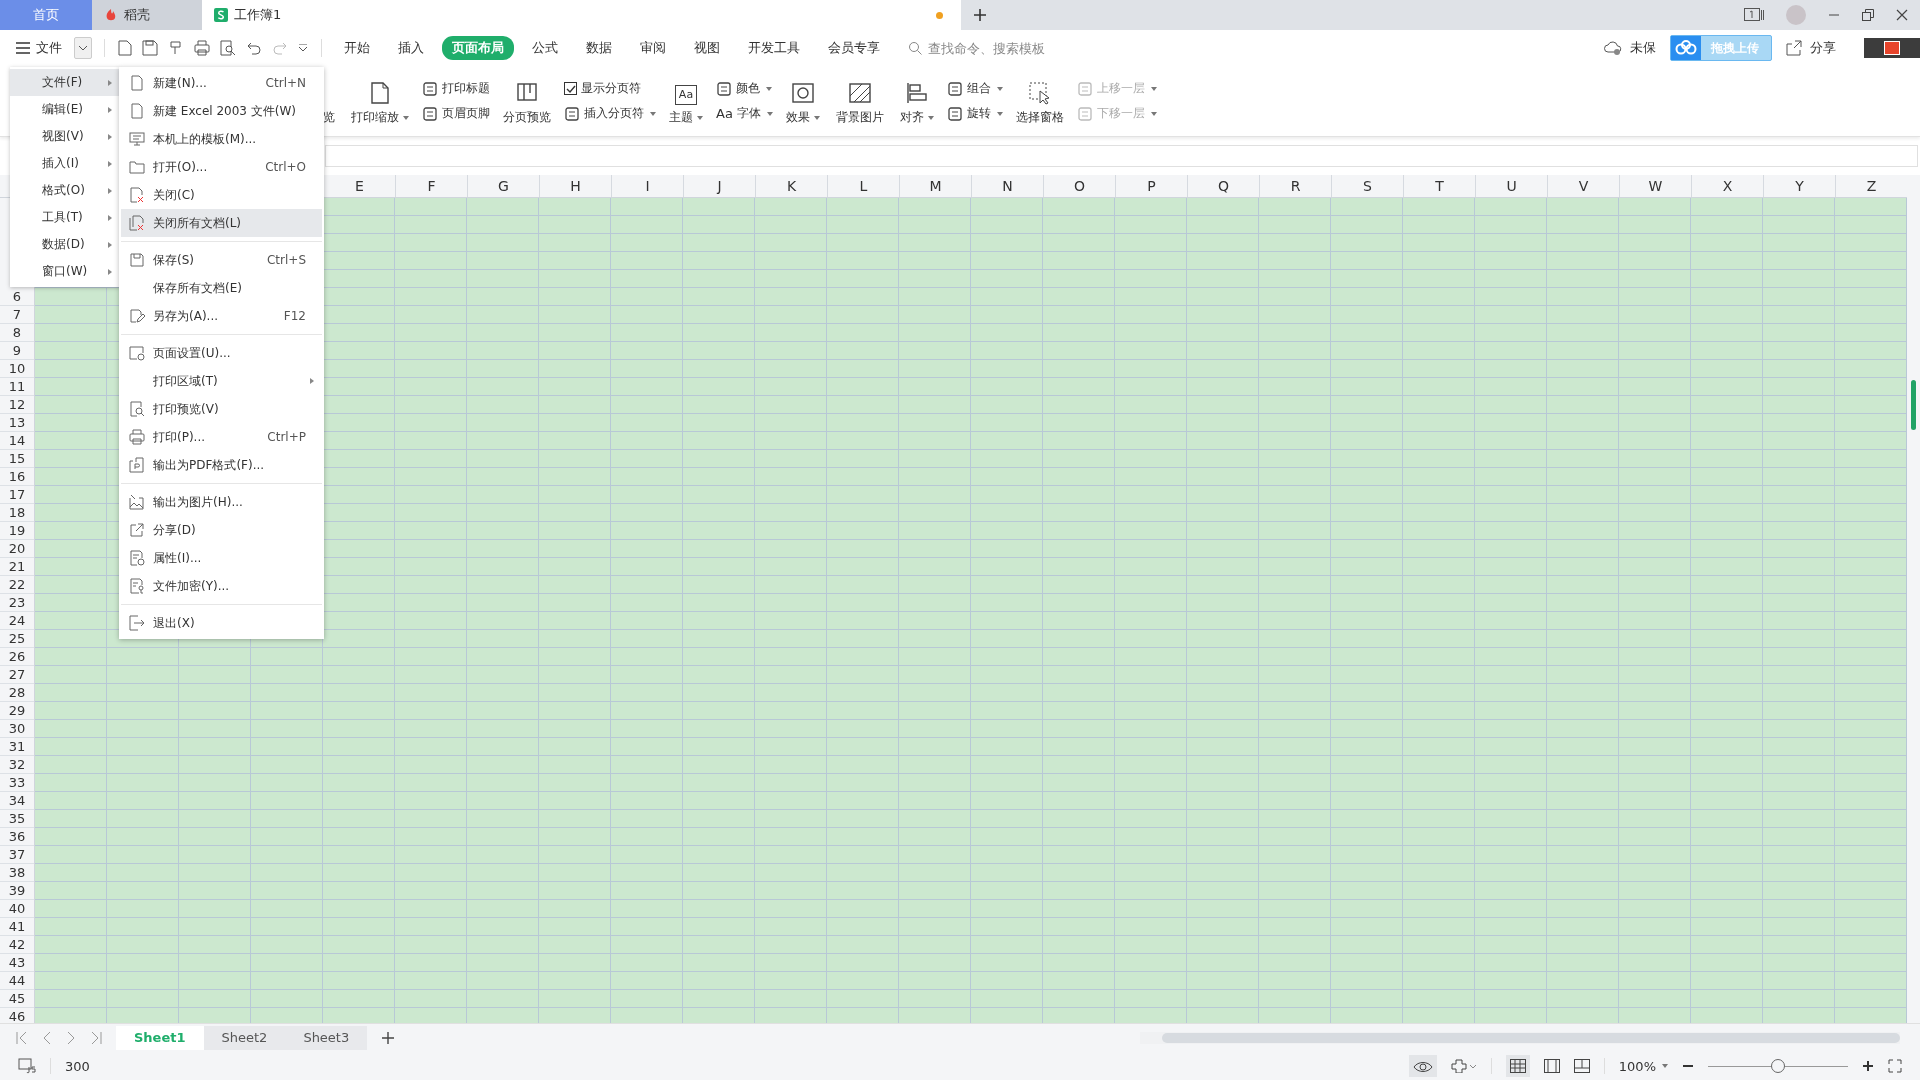 The width and height of the screenshot is (1920, 1080). I want to click on document-tab: 稻壳, so click(147, 15).